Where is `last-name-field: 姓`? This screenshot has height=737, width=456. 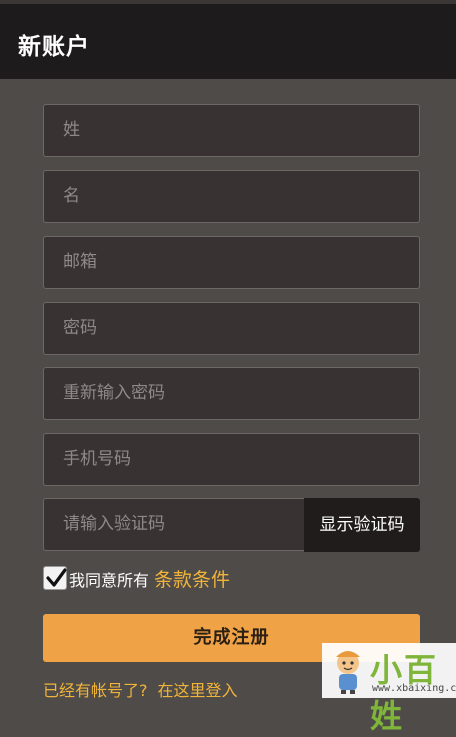
last-name-field: 姓 is located at coordinates (231, 130).